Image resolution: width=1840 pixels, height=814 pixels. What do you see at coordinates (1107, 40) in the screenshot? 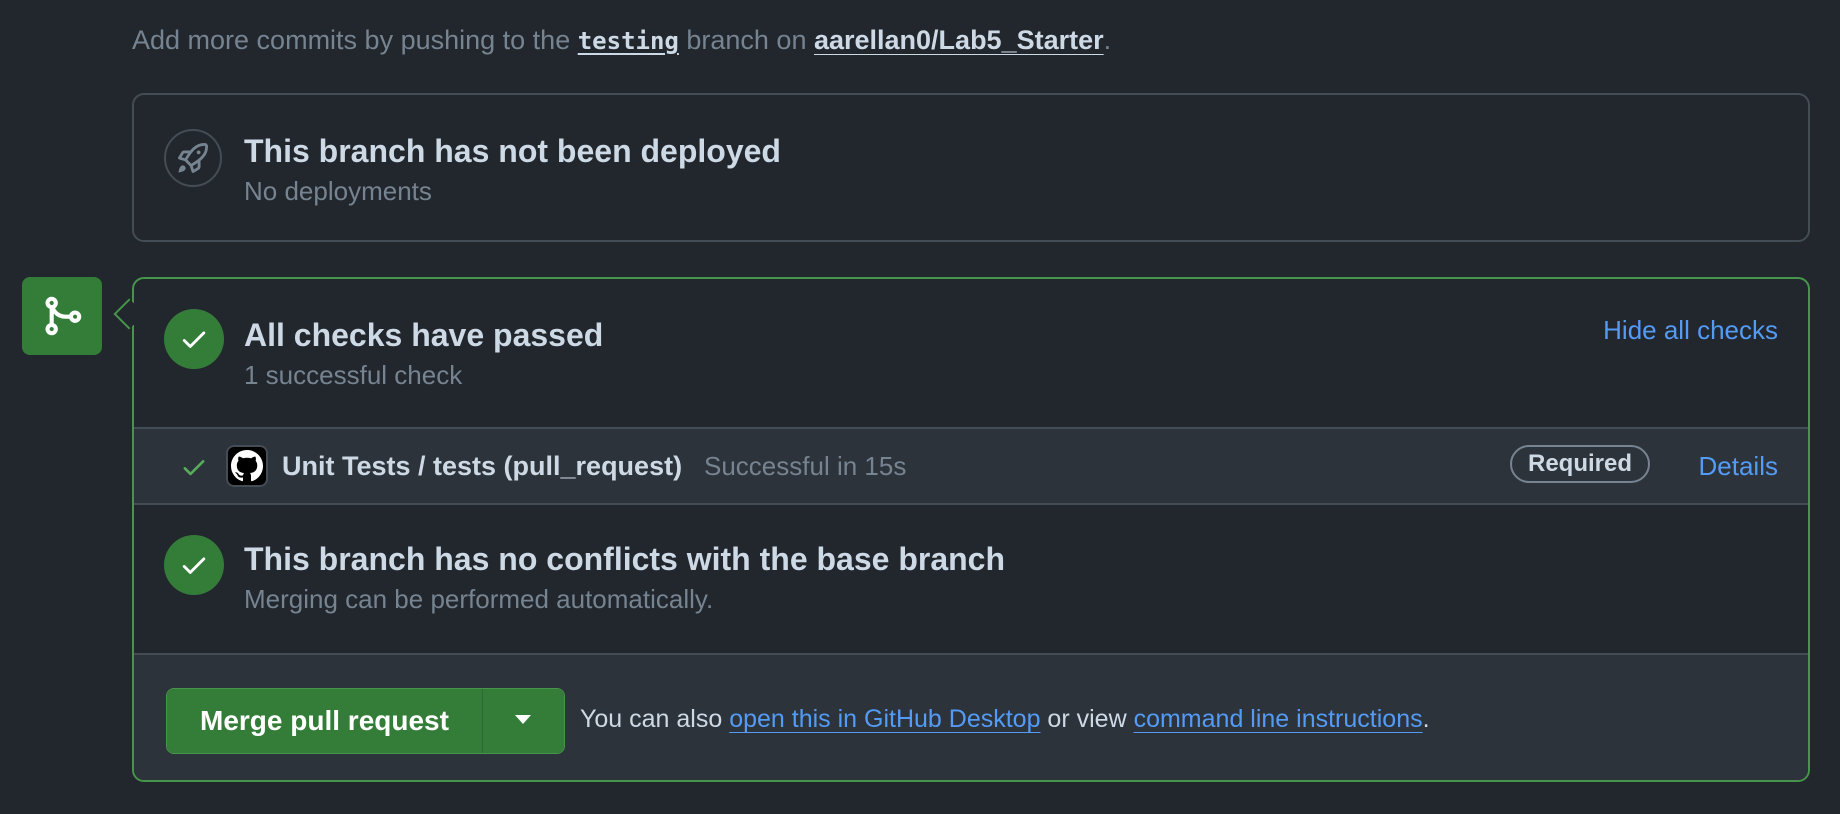
I see `push-hint-suffix: .` at bounding box center [1107, 40].